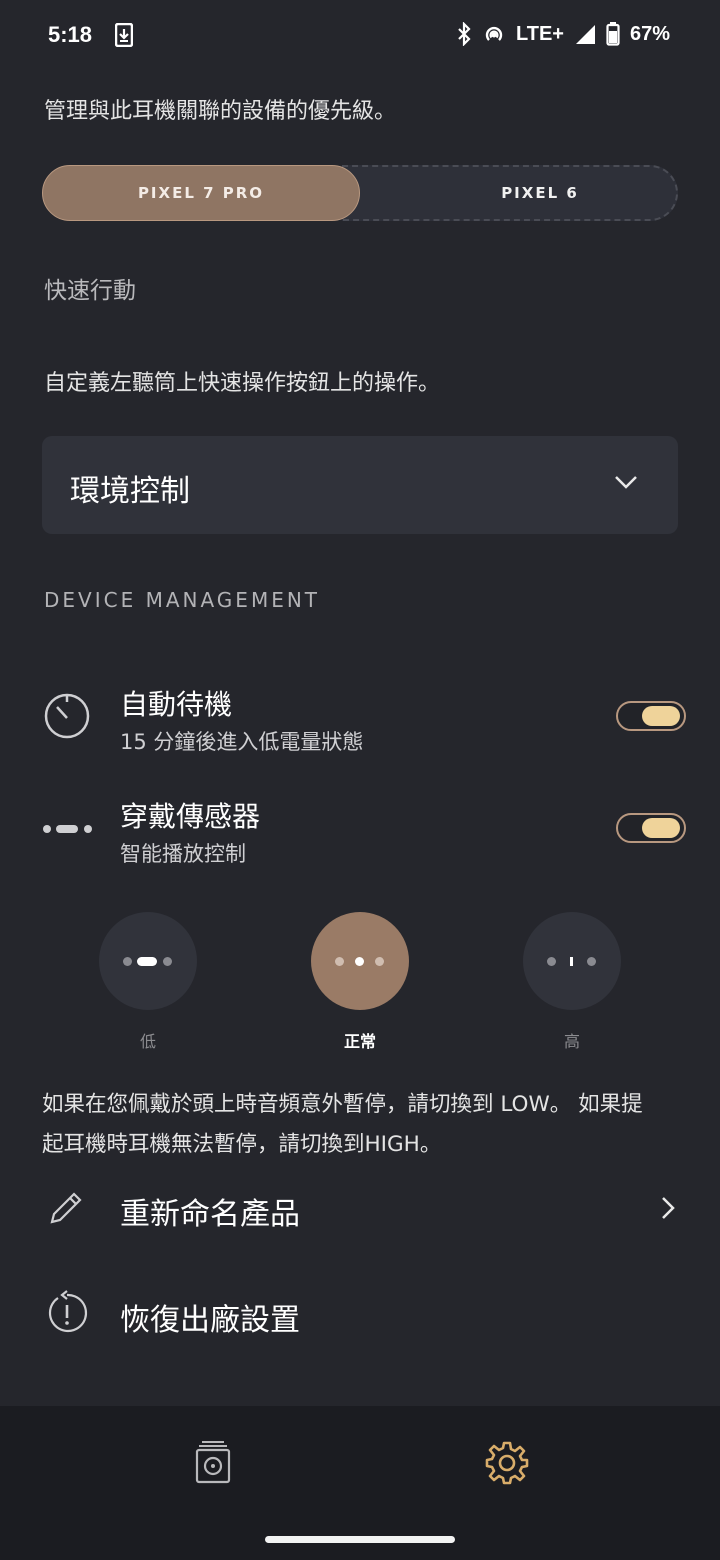 The height and width of the screenshot is (1560, 720). Describe the element at coordinates (176, 704) in the screenshot. I see `auto-standby-title: 自動待機` at that location.